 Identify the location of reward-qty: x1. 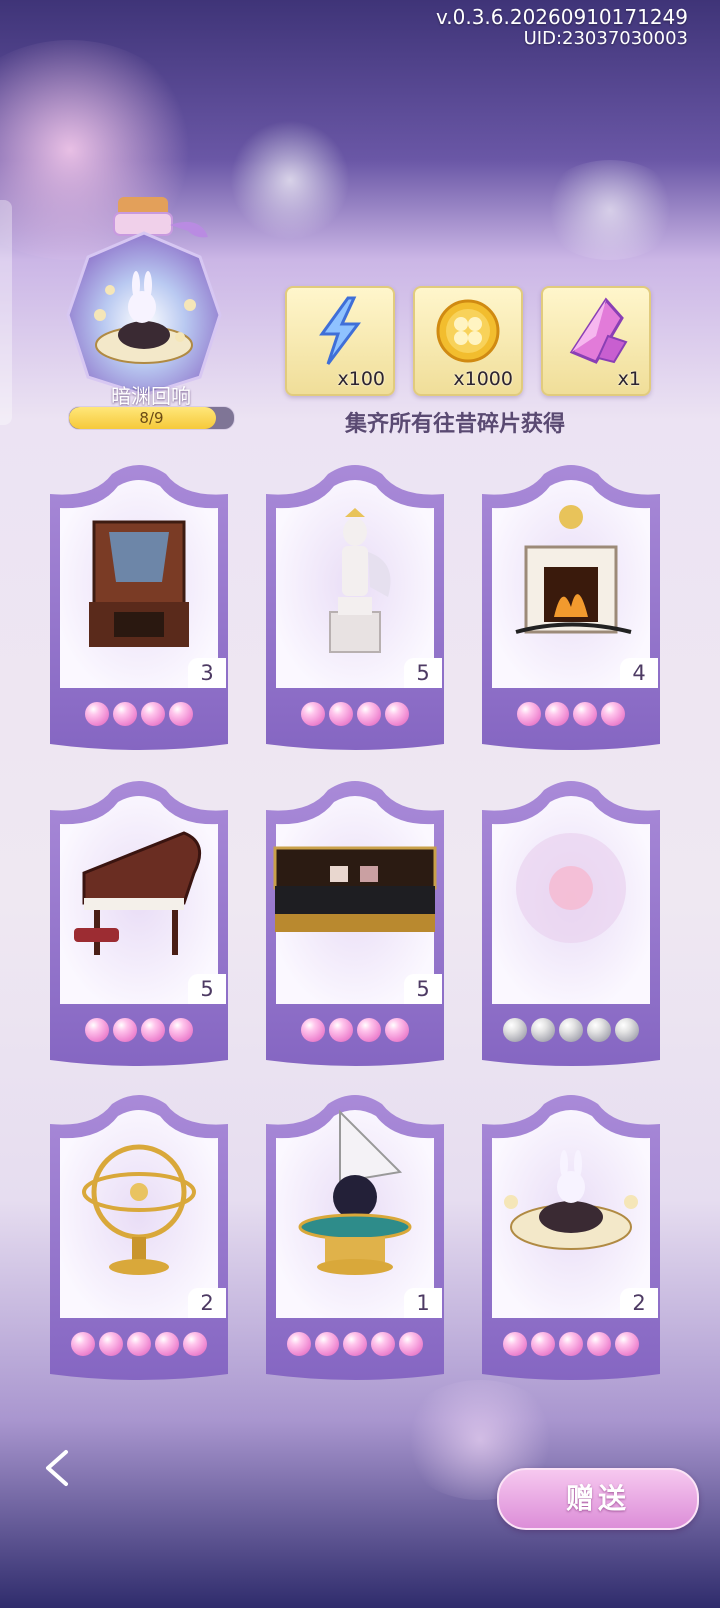
(629, 379).